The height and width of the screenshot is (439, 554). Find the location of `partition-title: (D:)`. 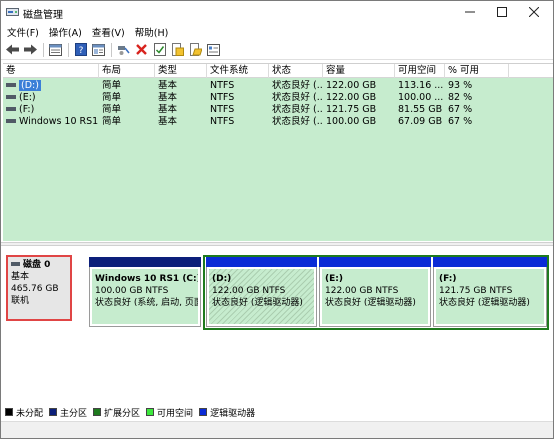

partition-title: (D:) is located at coordinates (222, 279).